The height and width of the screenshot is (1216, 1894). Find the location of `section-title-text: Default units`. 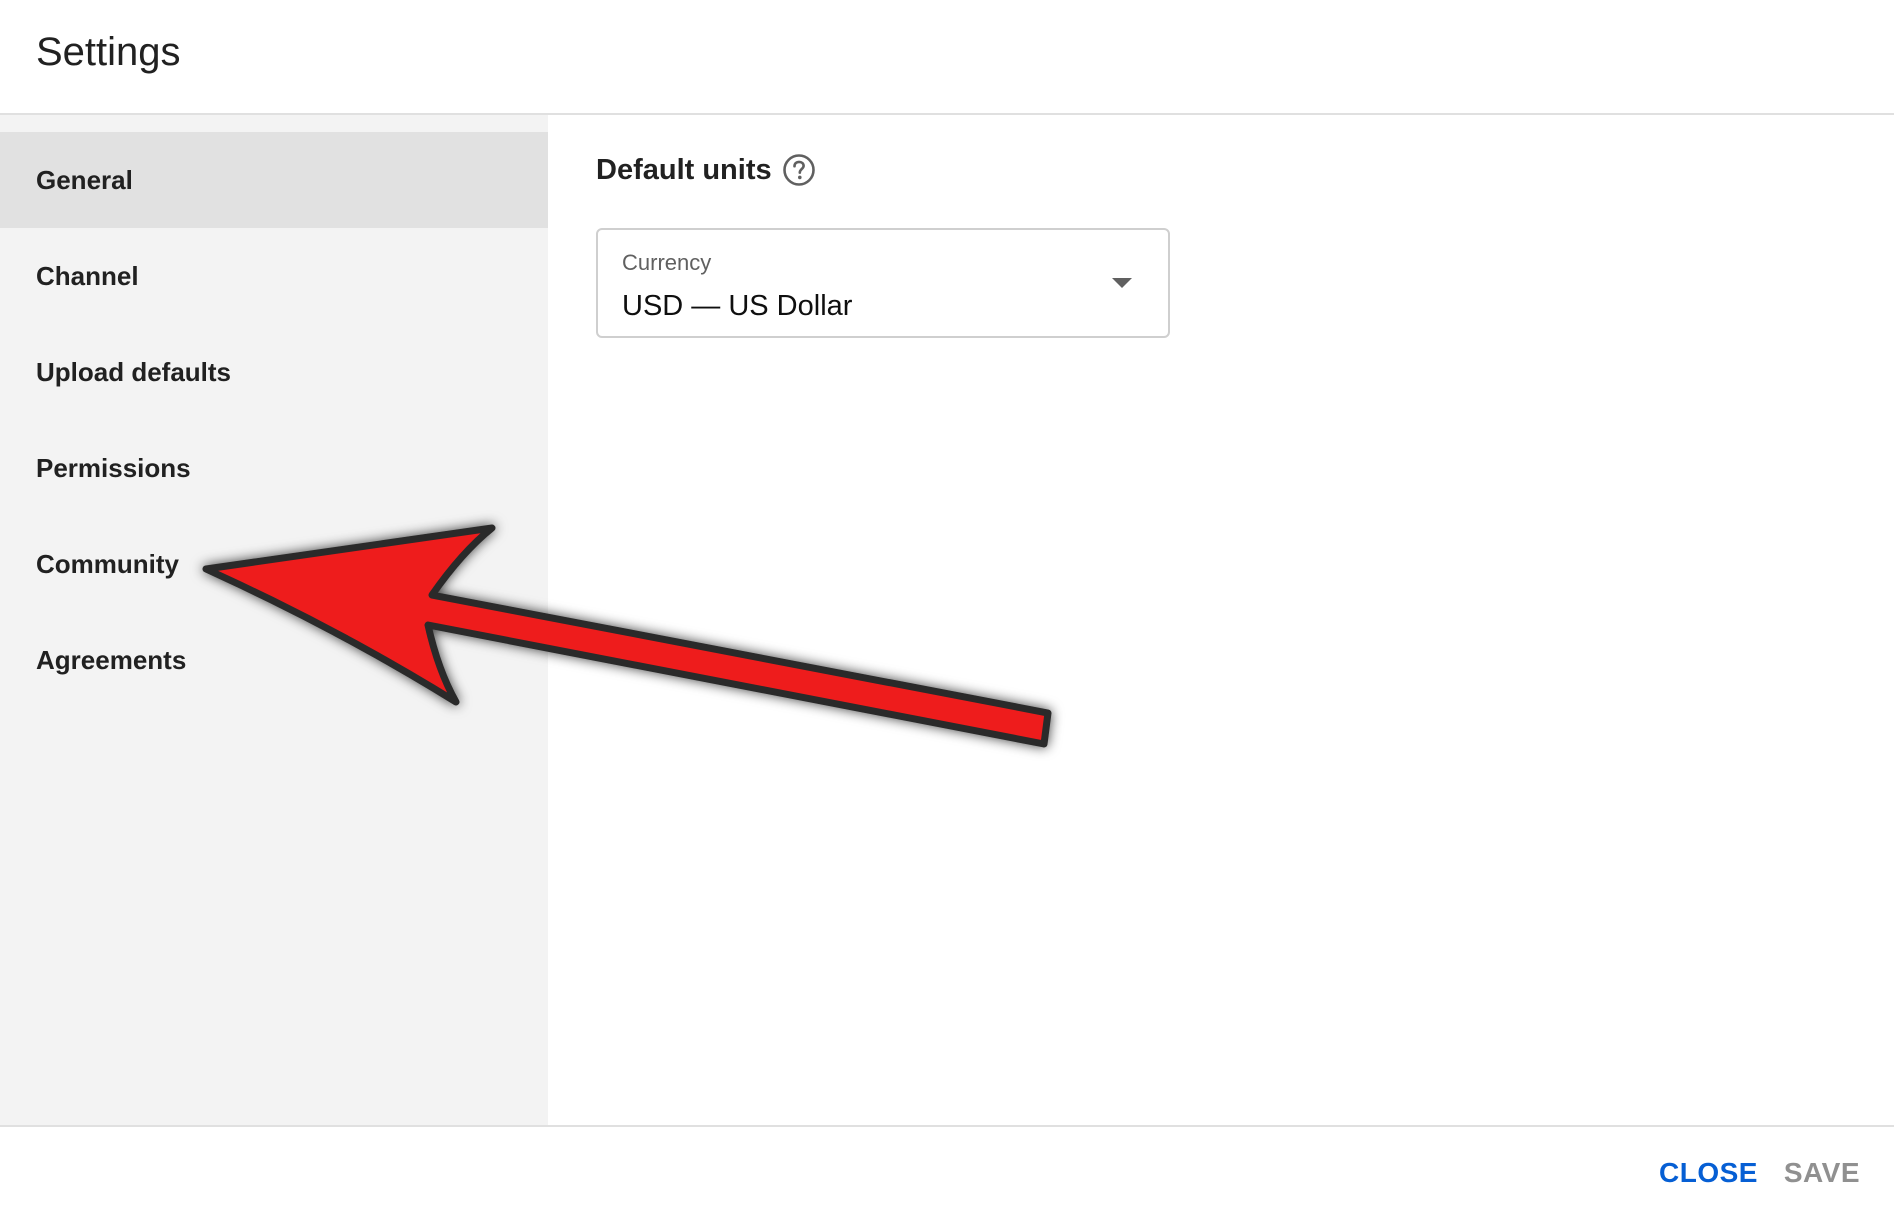

section-title-text: Default units is located at coordinates (684, 169).